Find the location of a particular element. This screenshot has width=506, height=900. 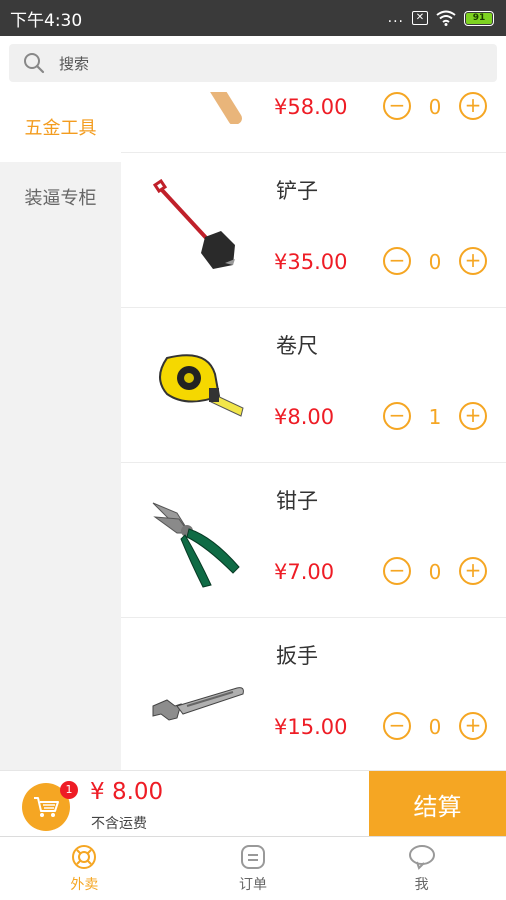

category-item-showoff-counter: 装逼专柜 is located at coordinates (60, 197).